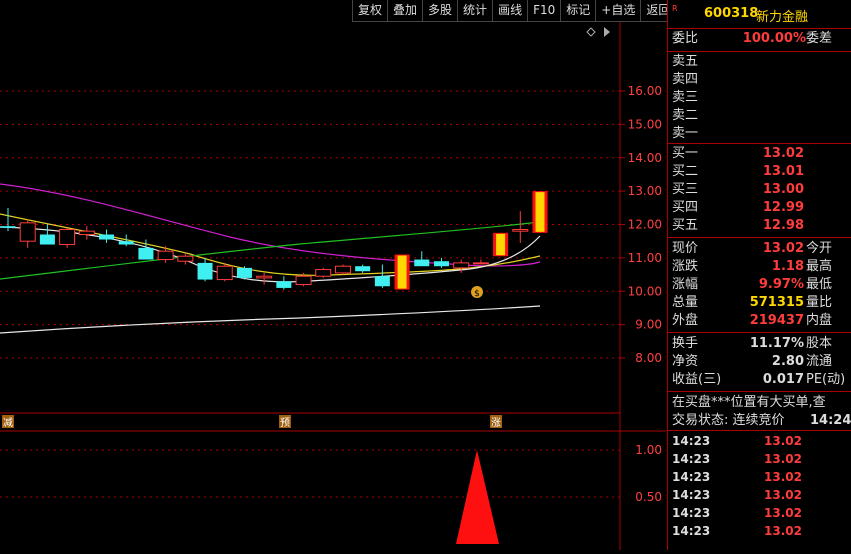 The width and height of the screenshot is (851, 554). I want to click on weicha-label: 委差, so click(819, 38).